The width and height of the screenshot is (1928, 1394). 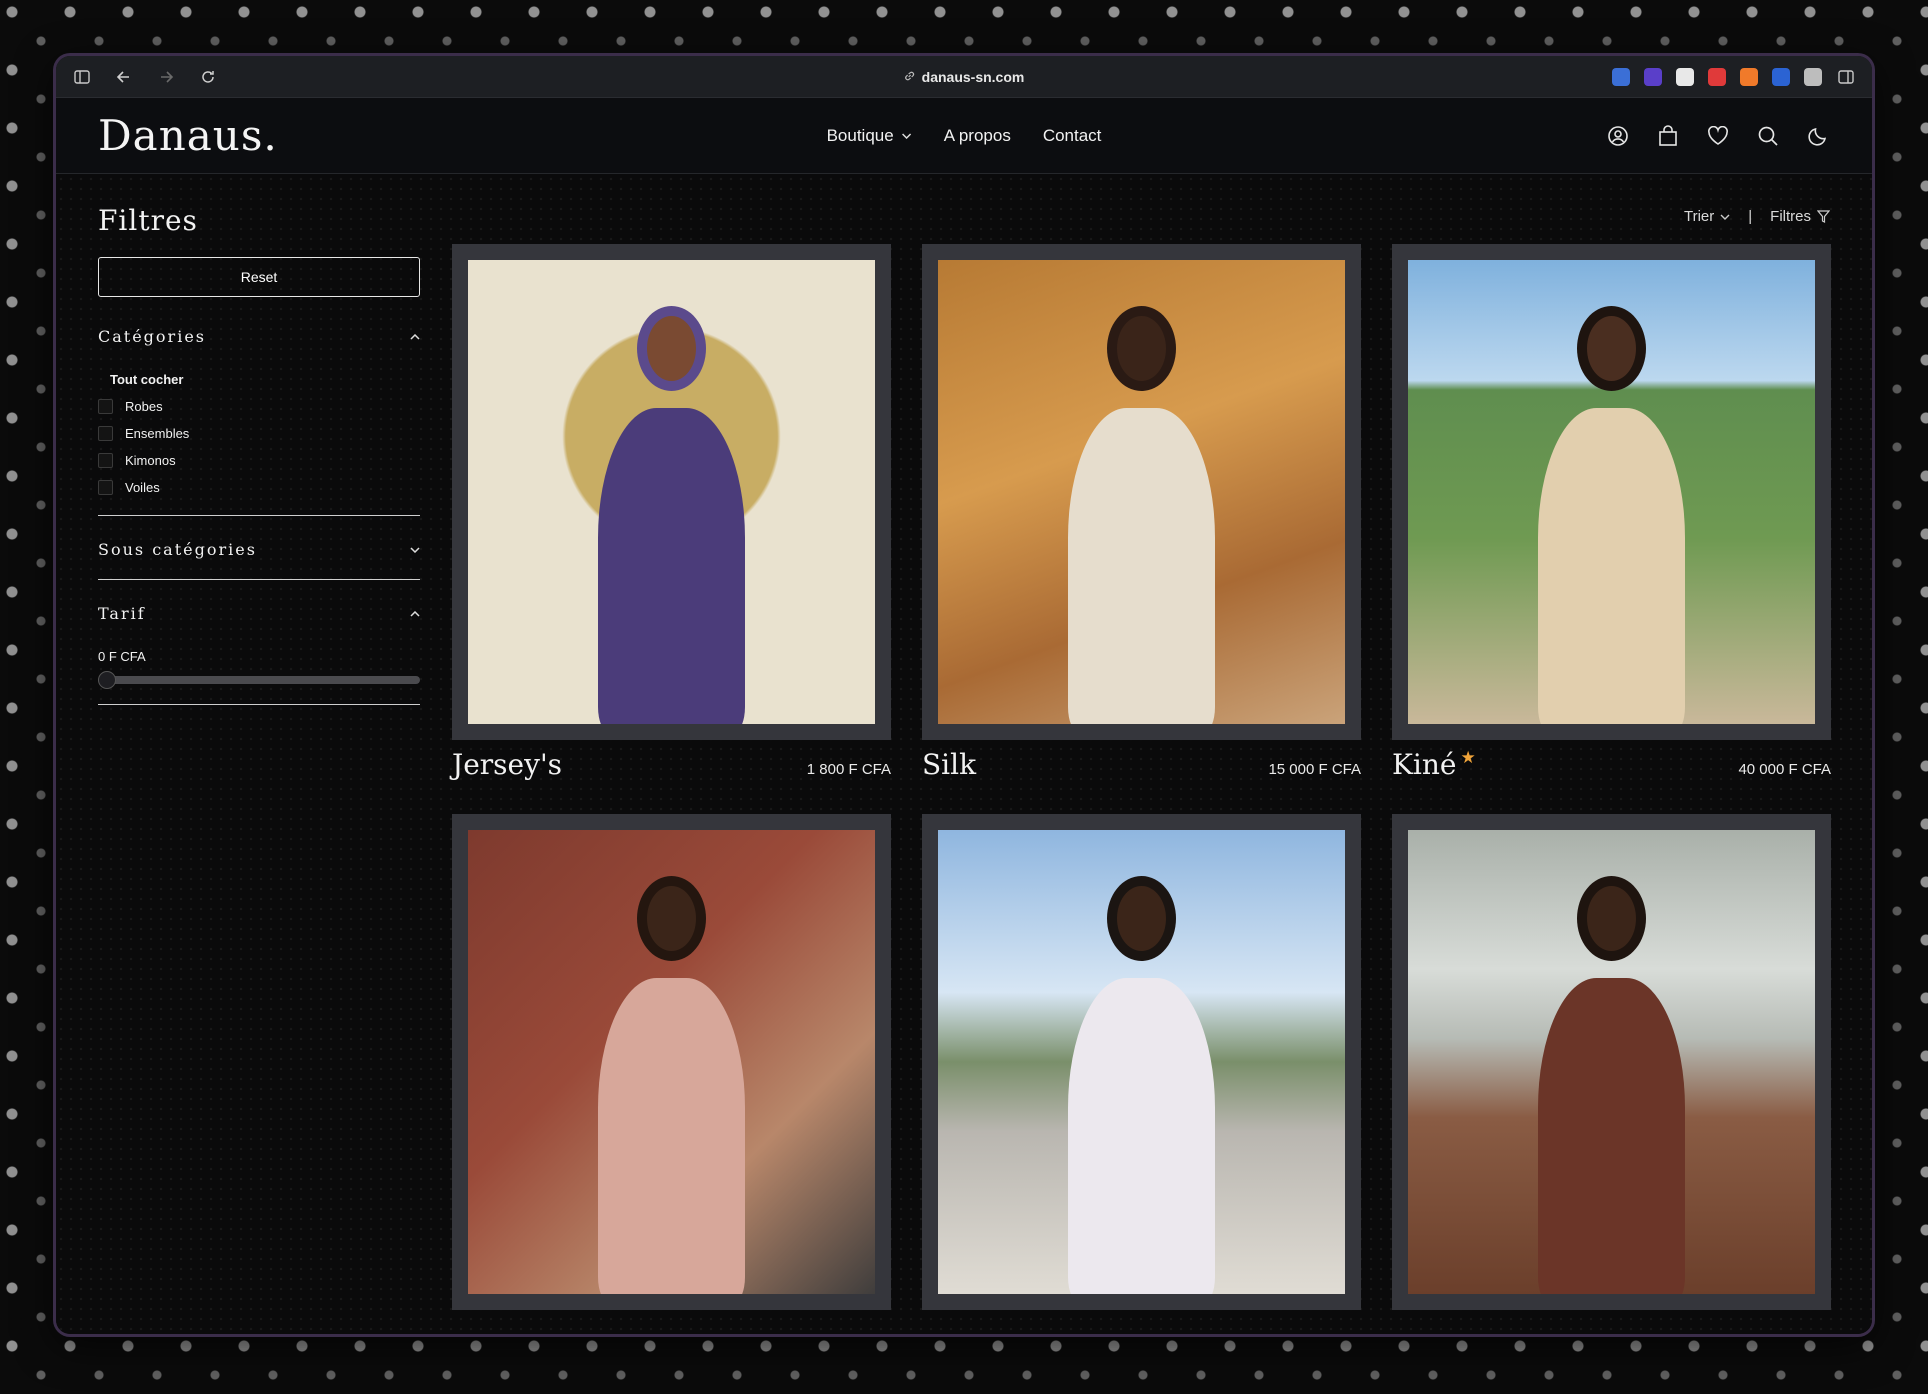 What do you see at coordinates (259, 613) in the screenshot?
I see `price-header: Tarif` at bounding box center [259, 613].